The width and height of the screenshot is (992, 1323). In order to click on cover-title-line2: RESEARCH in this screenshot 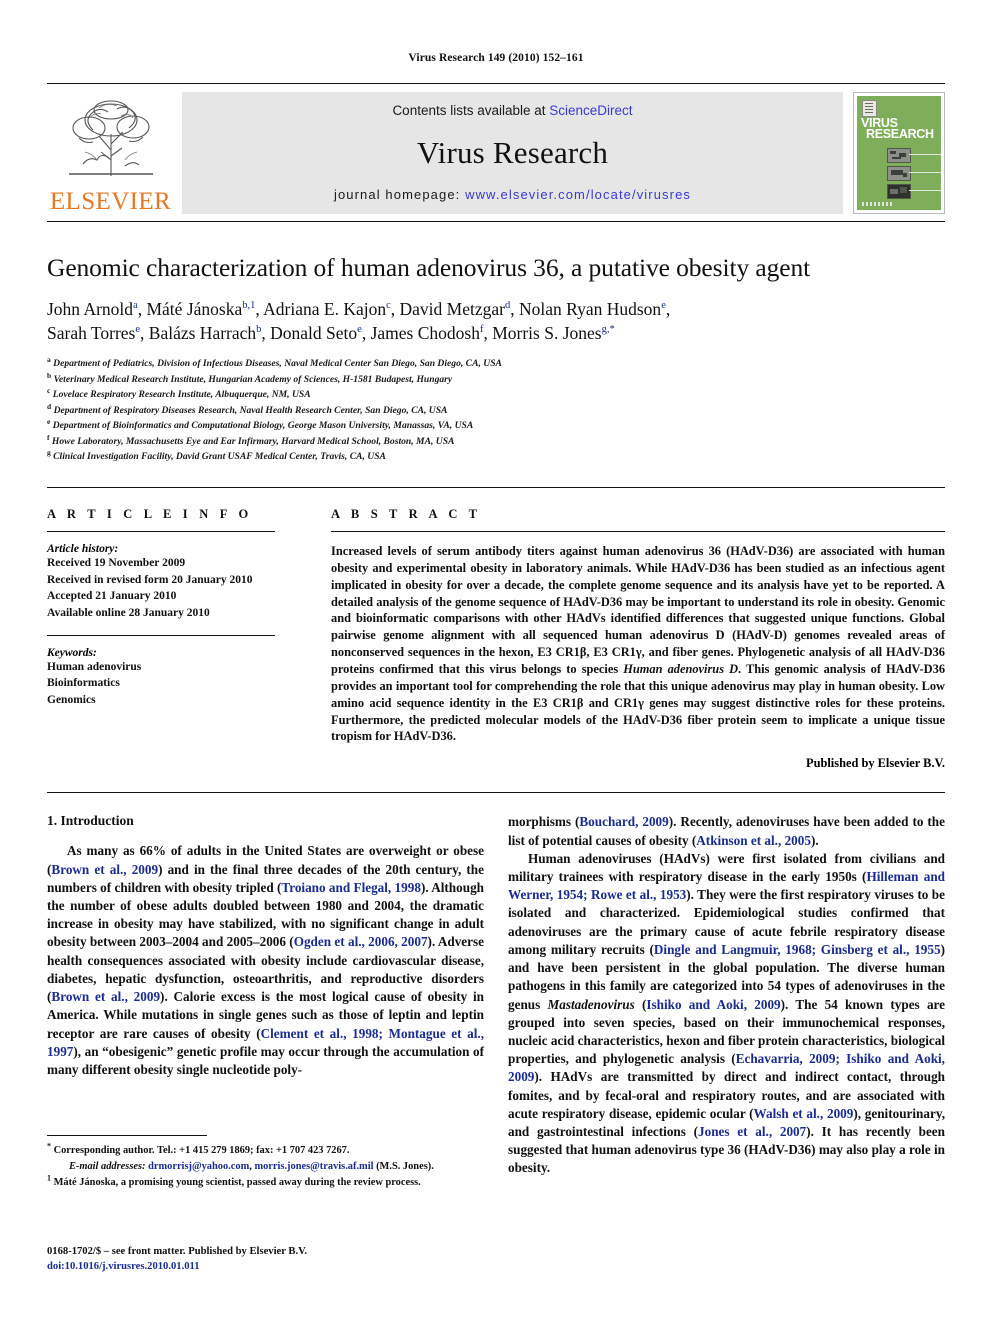, I will do `click(900, 134)`.